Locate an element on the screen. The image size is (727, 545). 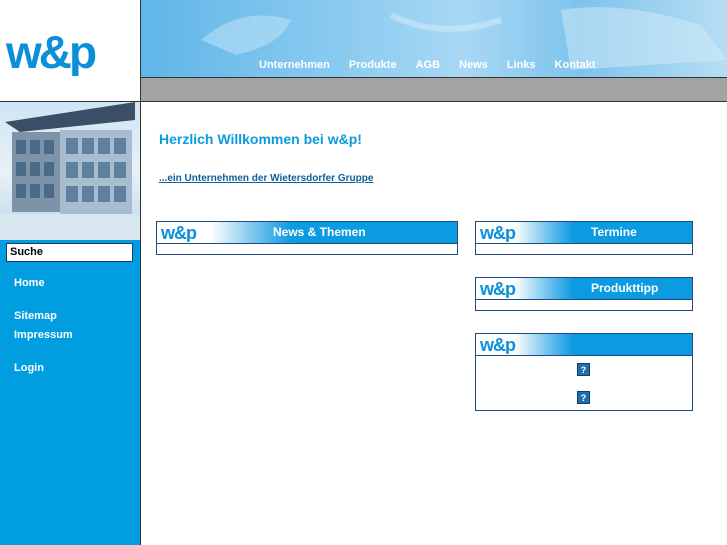
nav-links: Links is located at coordinates (521, 65).